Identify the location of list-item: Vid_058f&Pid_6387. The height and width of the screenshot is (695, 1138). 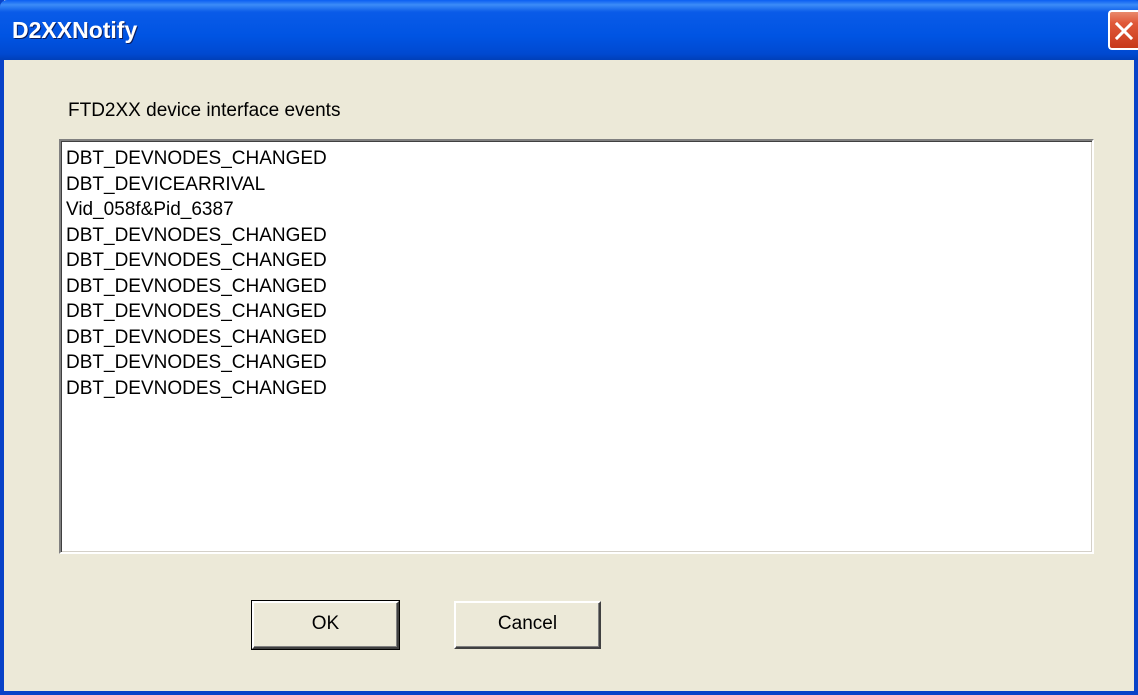
(579, 210).